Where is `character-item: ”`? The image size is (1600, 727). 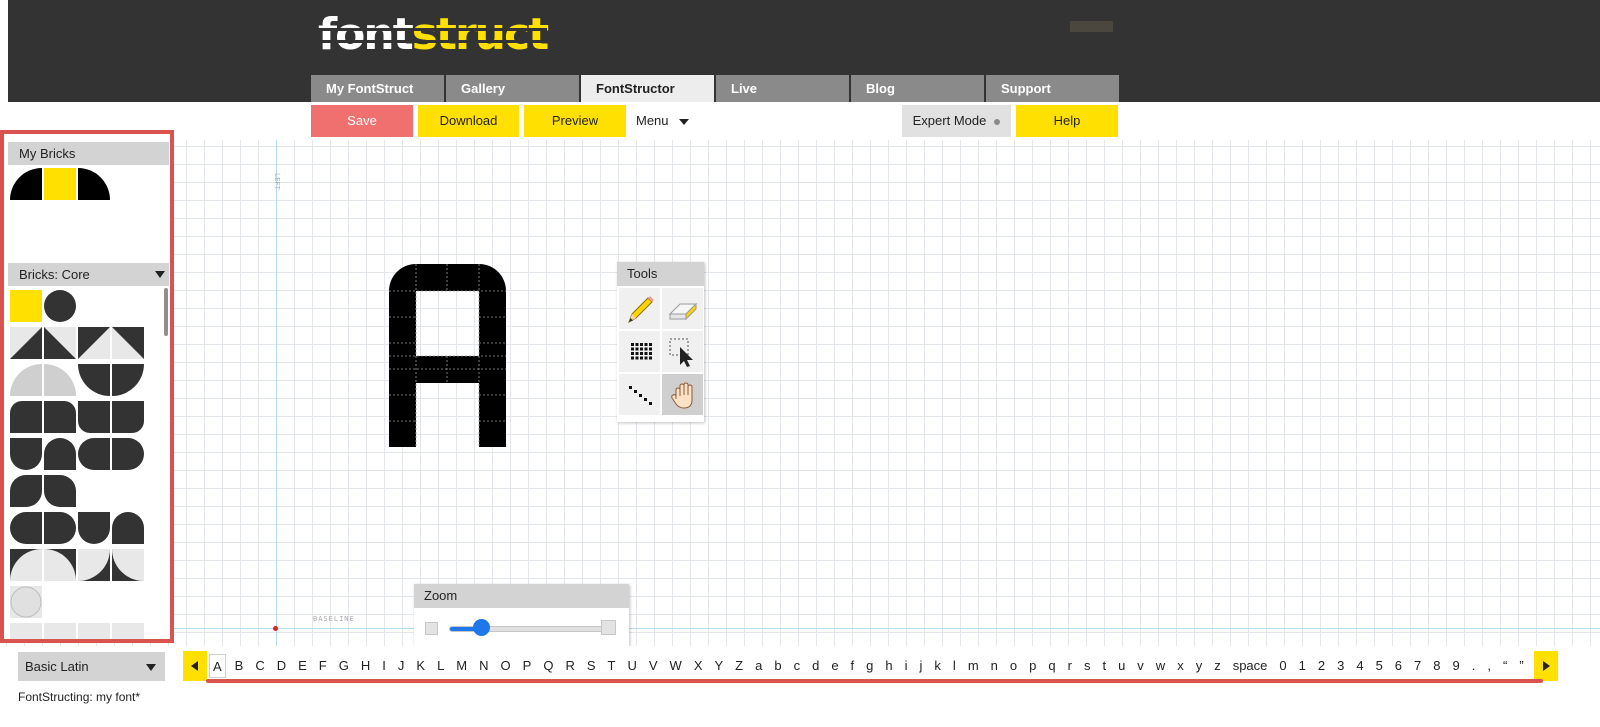 character-item: ” is located at coordinates (1521, 666).